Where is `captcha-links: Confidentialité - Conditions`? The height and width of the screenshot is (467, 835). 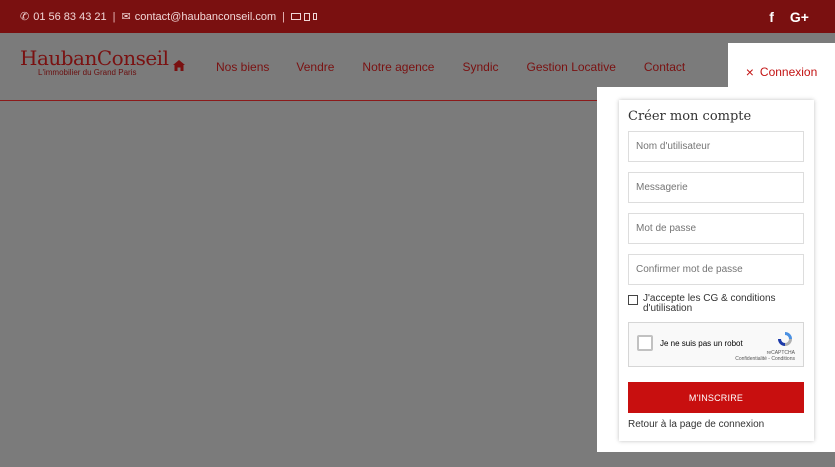 captcha-links: Confidentialité - Conditions is located at coordinates (765, 359).